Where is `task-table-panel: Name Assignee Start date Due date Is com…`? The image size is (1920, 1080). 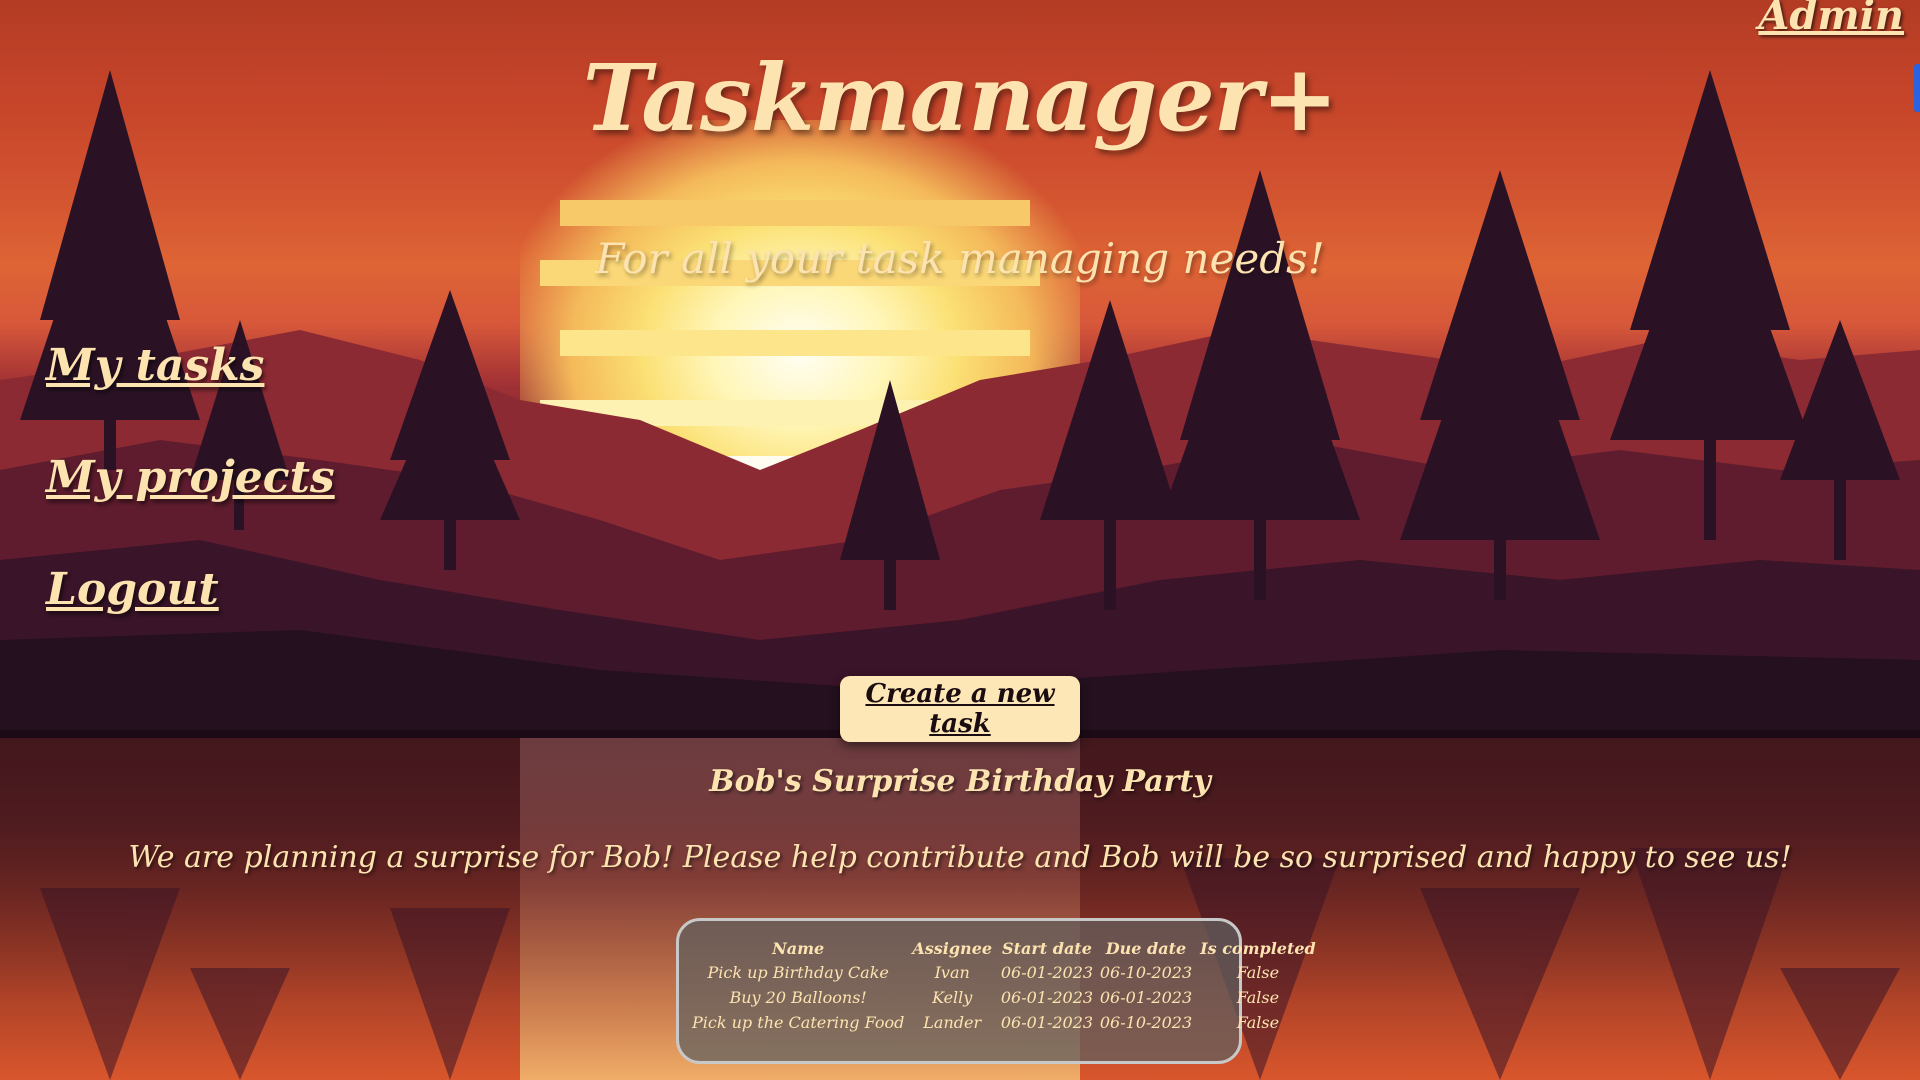 task-table-panel: Name Assignee Start date Due date Is com… is located at coordinates (996, 991).